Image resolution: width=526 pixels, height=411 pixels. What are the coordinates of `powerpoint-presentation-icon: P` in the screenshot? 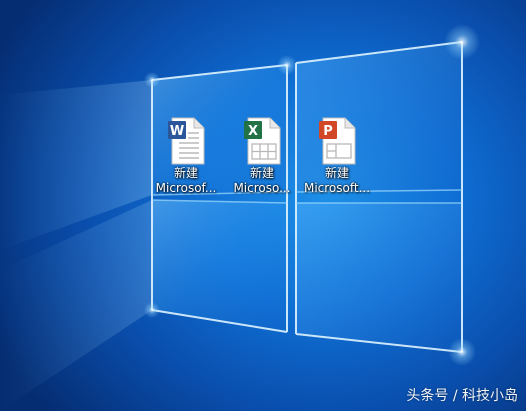 It's located at (337, 141).